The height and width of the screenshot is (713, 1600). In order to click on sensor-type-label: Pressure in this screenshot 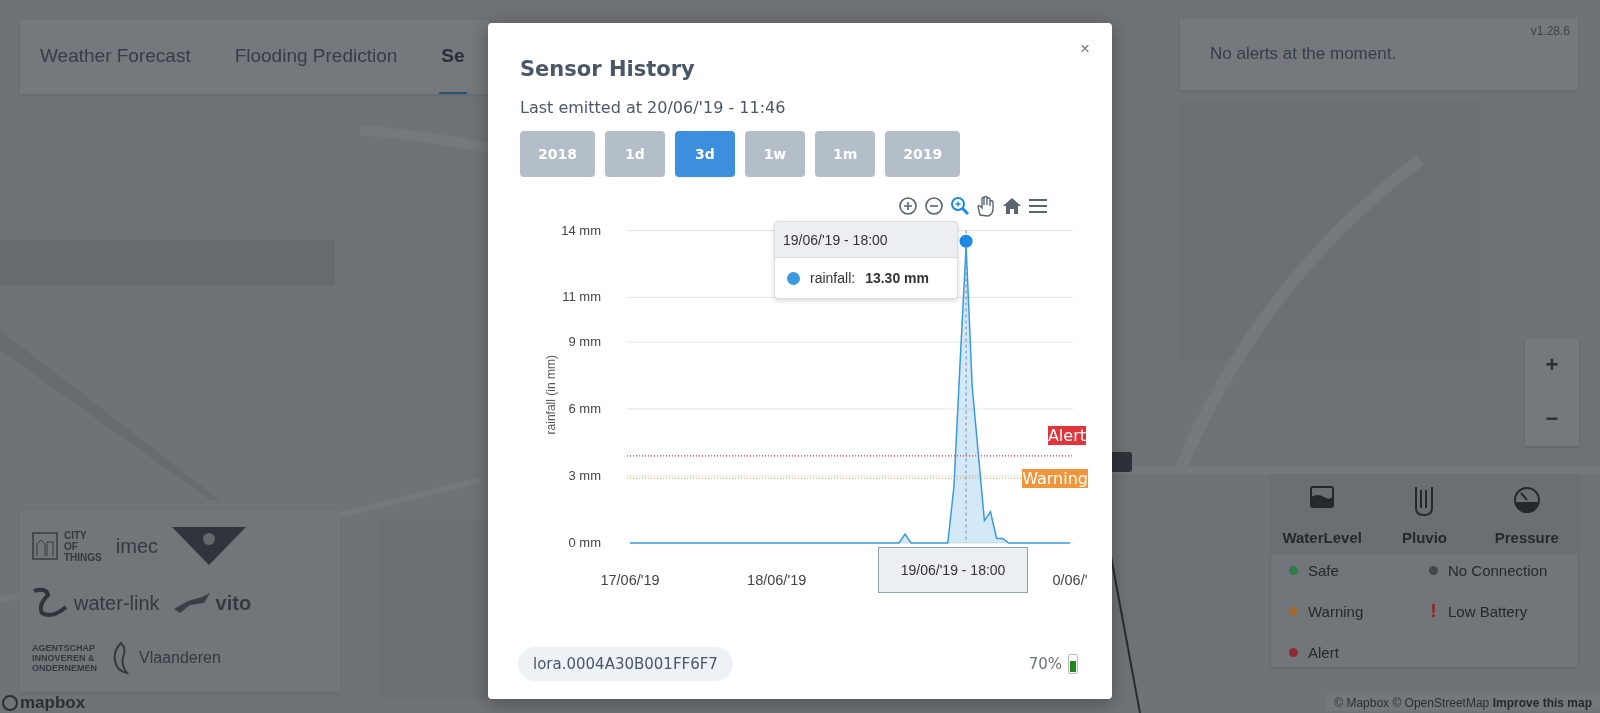, I will do `click(1526, 537)`.